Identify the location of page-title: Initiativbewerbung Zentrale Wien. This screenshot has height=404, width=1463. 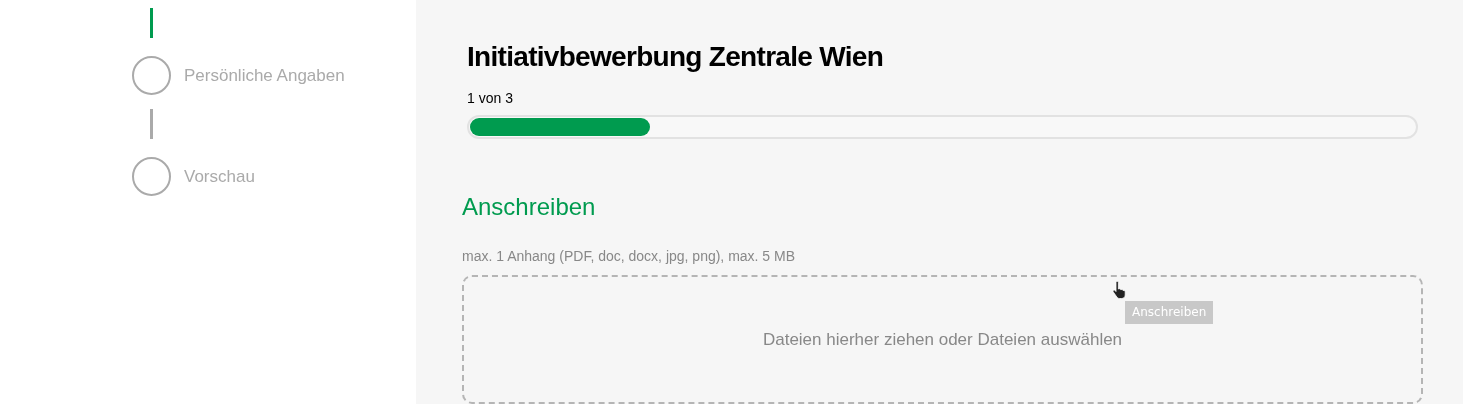
(676, 57).